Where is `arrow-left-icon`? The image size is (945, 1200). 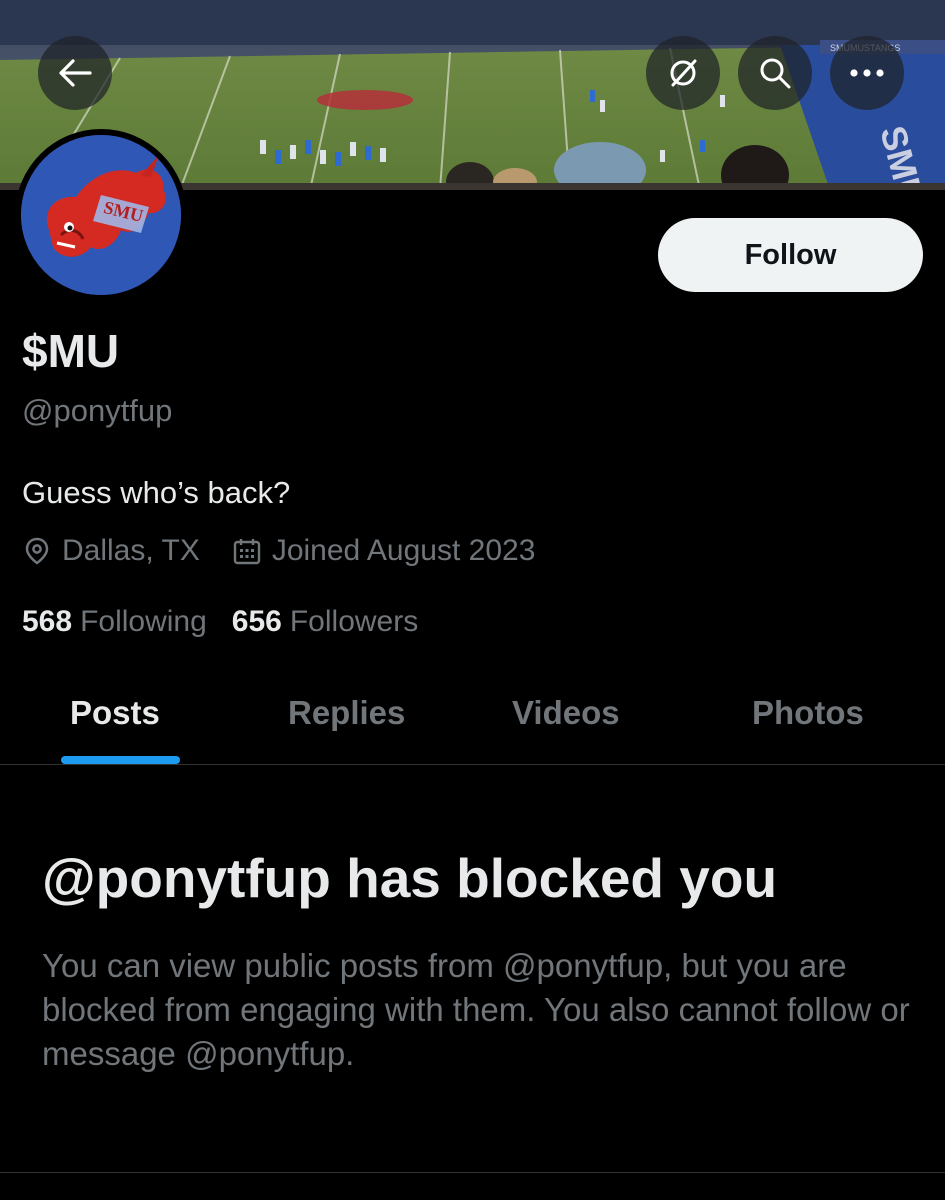 arrow-left-icon is located at coordinates (75, 73).